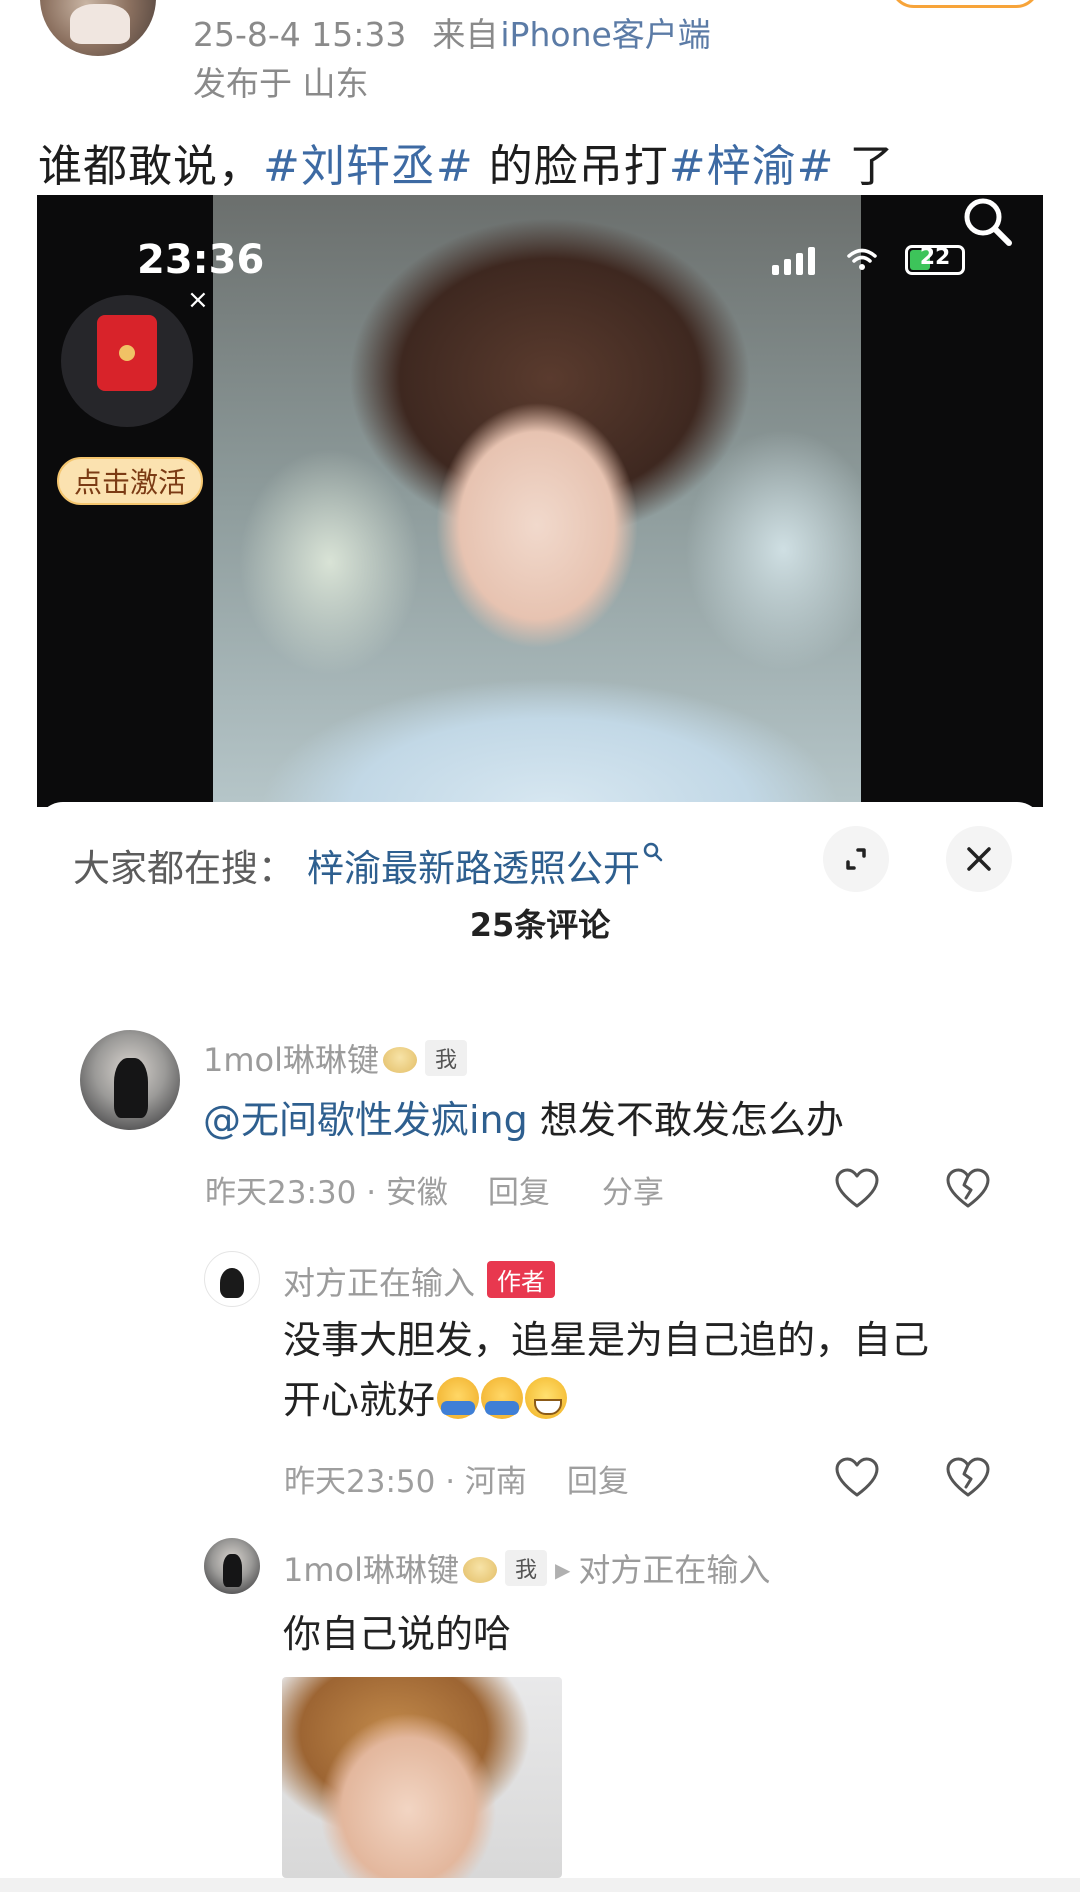 This screenshot has width=1080, height=1892. I want to click on hashtag-link: #梓渝#, so click(752, 166).